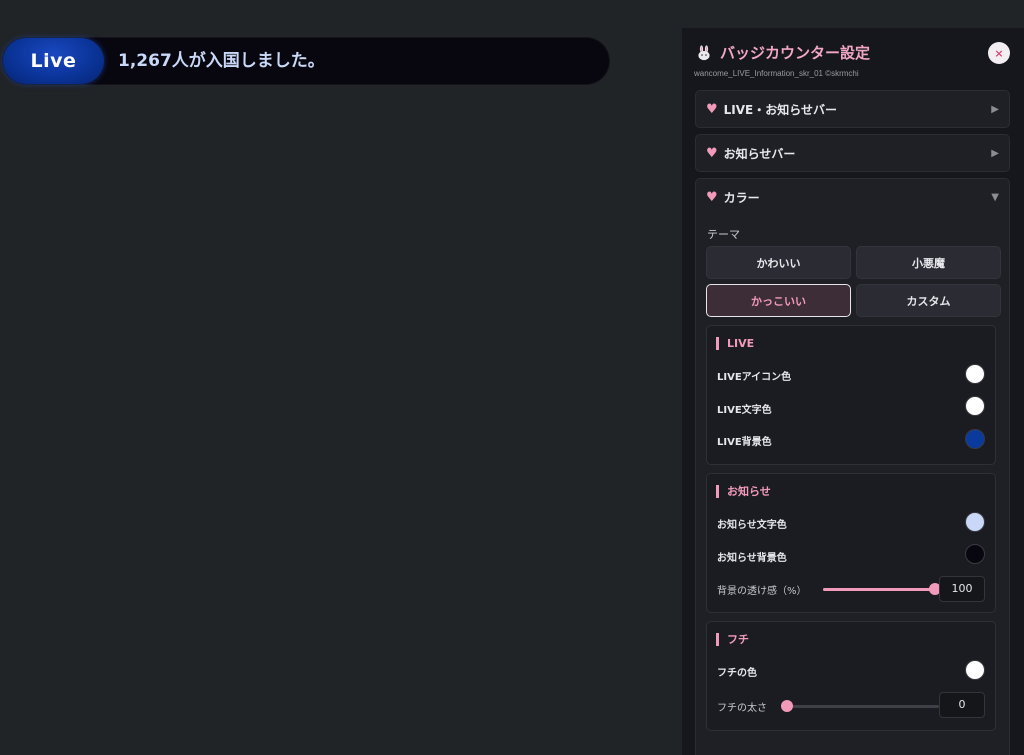  Describe the element at coordinates (744, 442) in the screenshot. I see `live-bg-color-label: LIVE背景色` at that location.